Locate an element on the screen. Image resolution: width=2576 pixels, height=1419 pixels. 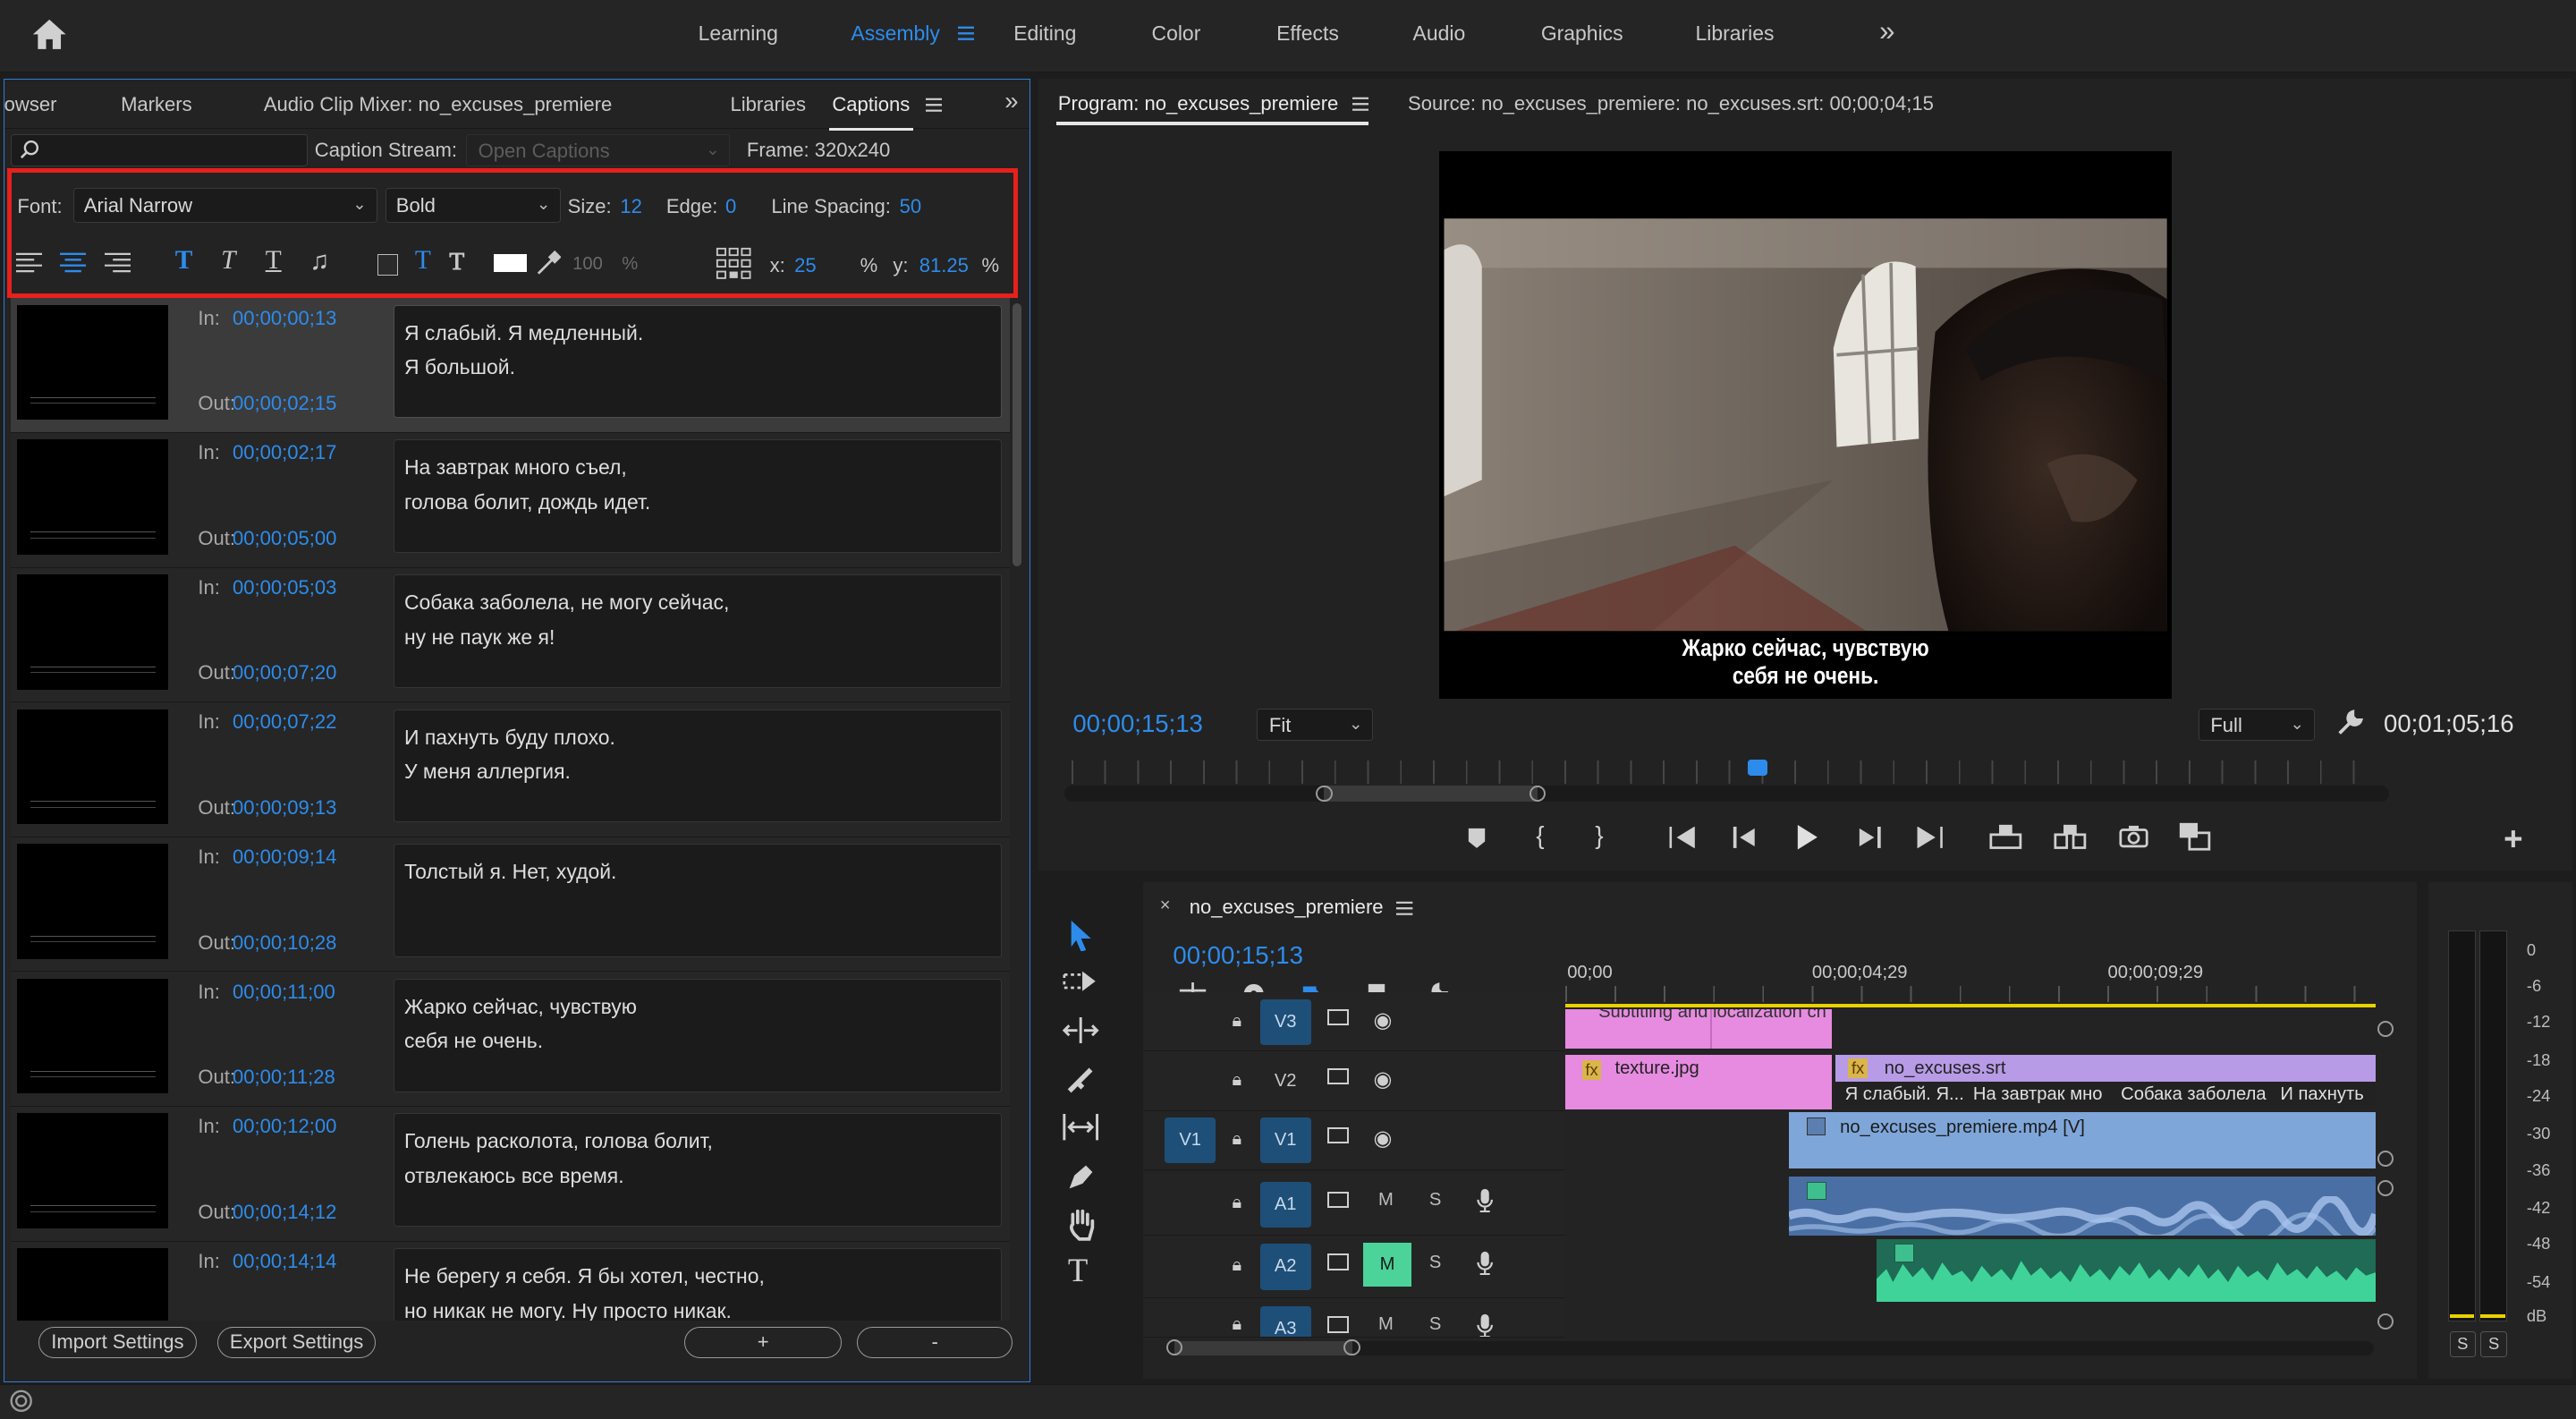
workspace-audio: Audio is located at coordinates (1439, 33).